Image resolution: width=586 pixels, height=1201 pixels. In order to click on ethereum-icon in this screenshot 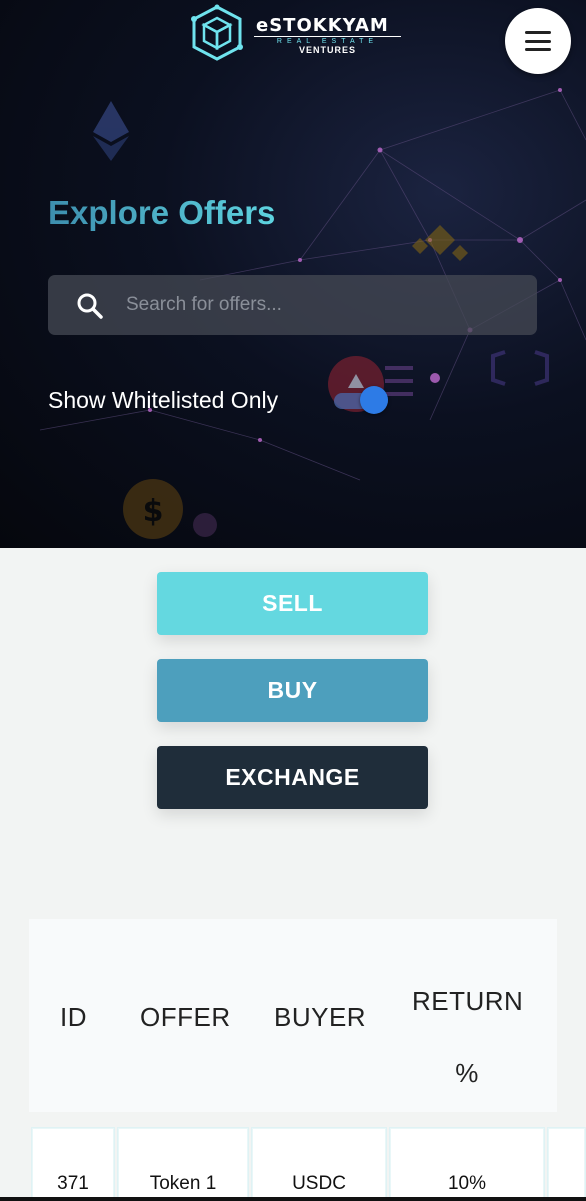, I will do `click(111, 131)`.